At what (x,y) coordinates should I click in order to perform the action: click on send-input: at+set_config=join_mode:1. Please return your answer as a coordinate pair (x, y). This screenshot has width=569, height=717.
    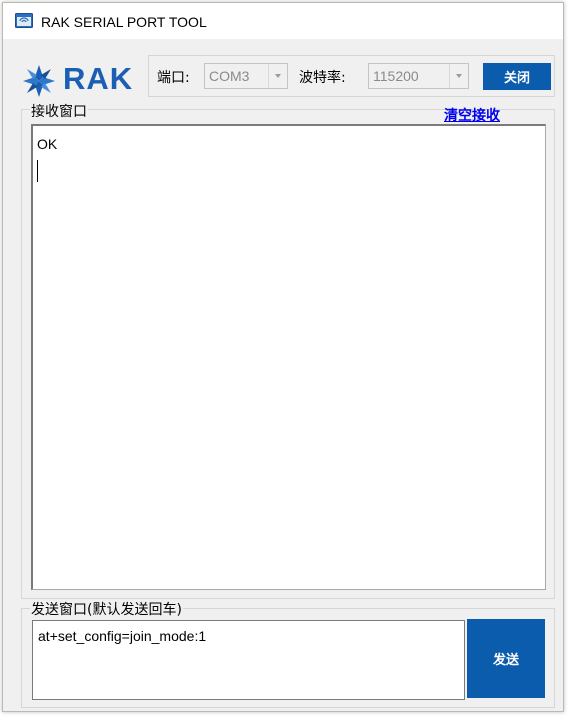
    Looking at the image, I should click on (248, 660).